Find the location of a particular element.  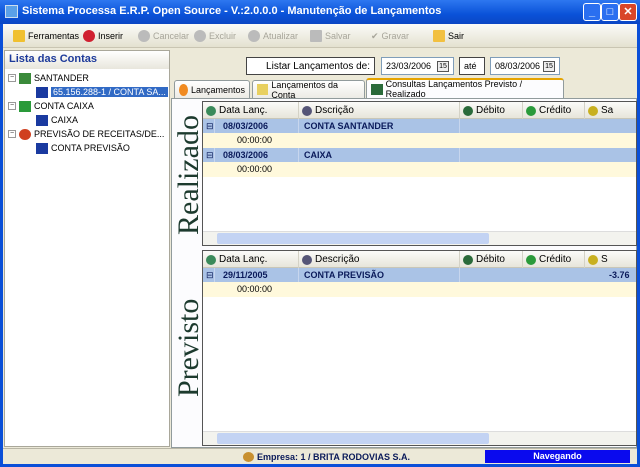

atualizar-button: Atualizar is located at coordinates (273, 36).